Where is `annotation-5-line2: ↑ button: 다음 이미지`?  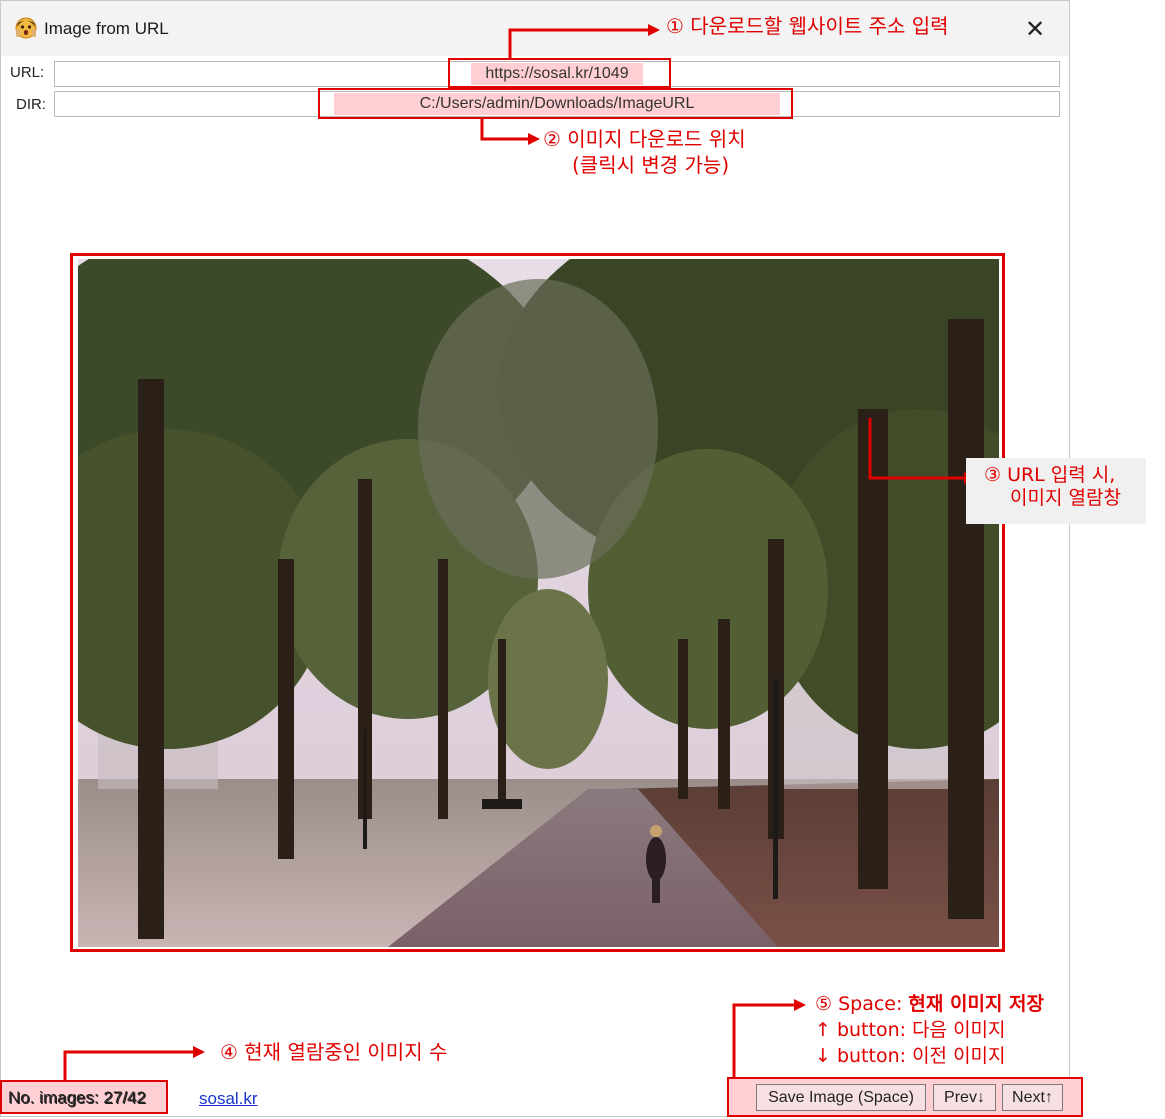 annotation-5-line2: ↑ button: 다음 이미지 is located at coordinates (910, 1029).